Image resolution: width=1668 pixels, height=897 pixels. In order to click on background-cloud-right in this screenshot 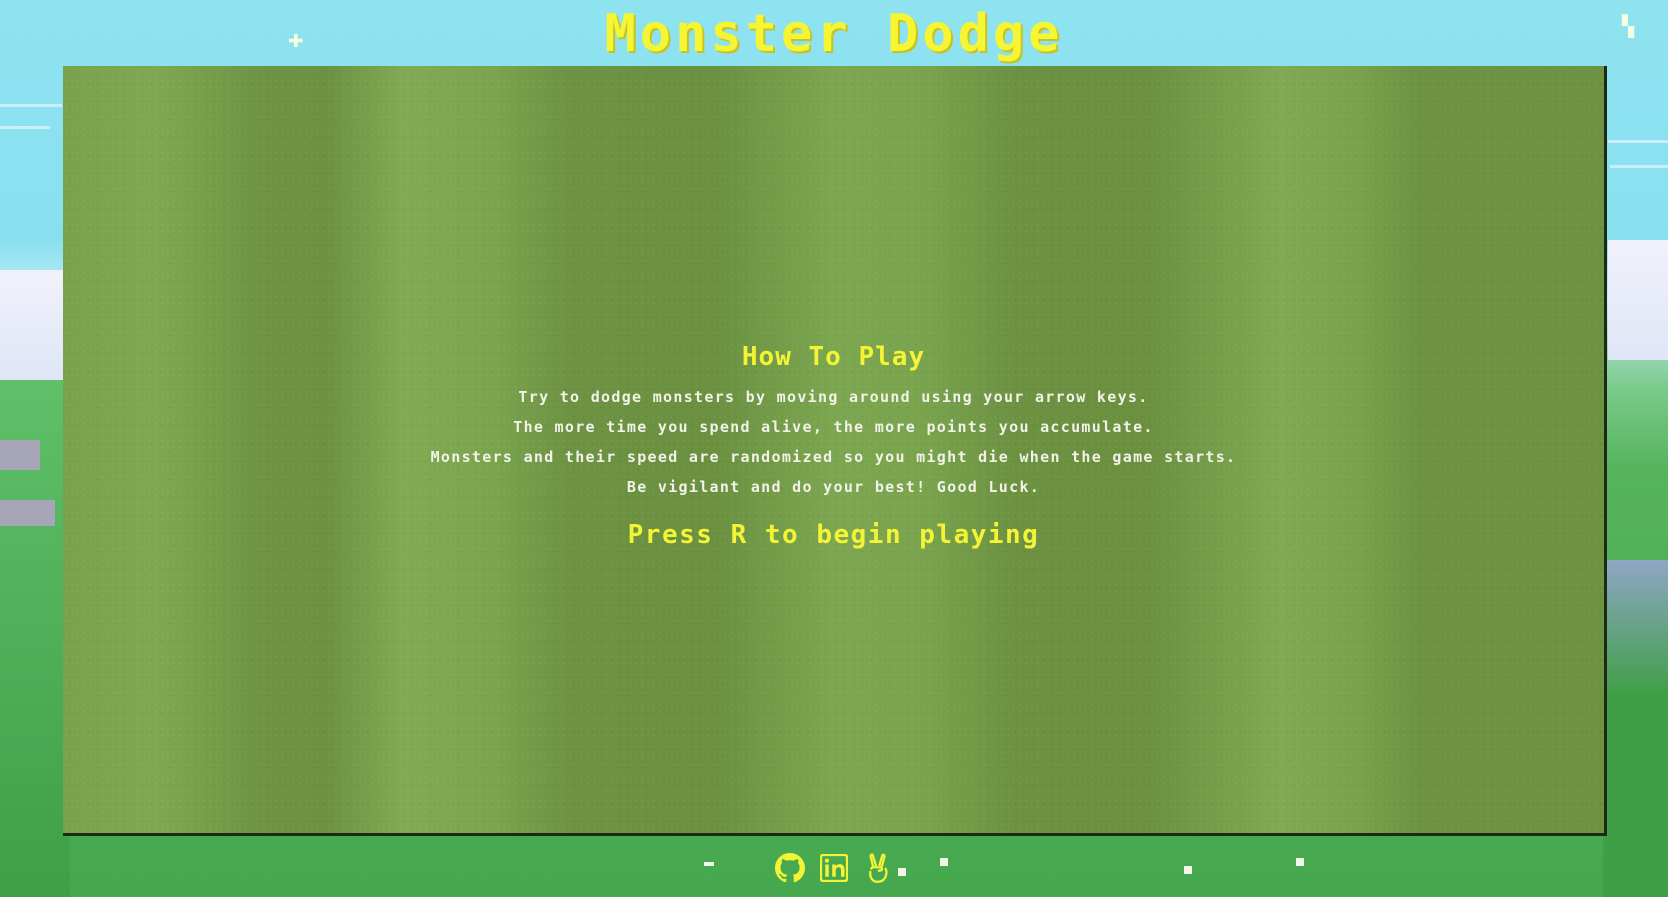, I will do `click(1638, 300)`.